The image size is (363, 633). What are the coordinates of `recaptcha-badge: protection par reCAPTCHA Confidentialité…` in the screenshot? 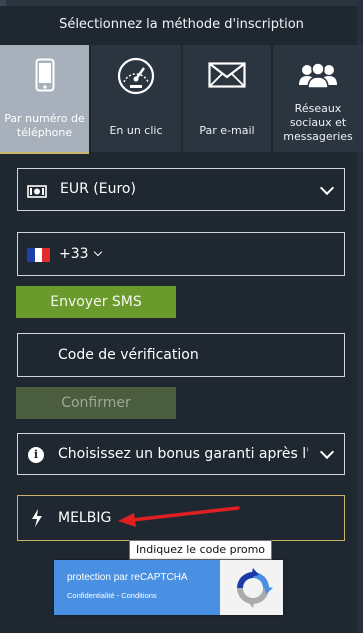 It's located at (168, 587).